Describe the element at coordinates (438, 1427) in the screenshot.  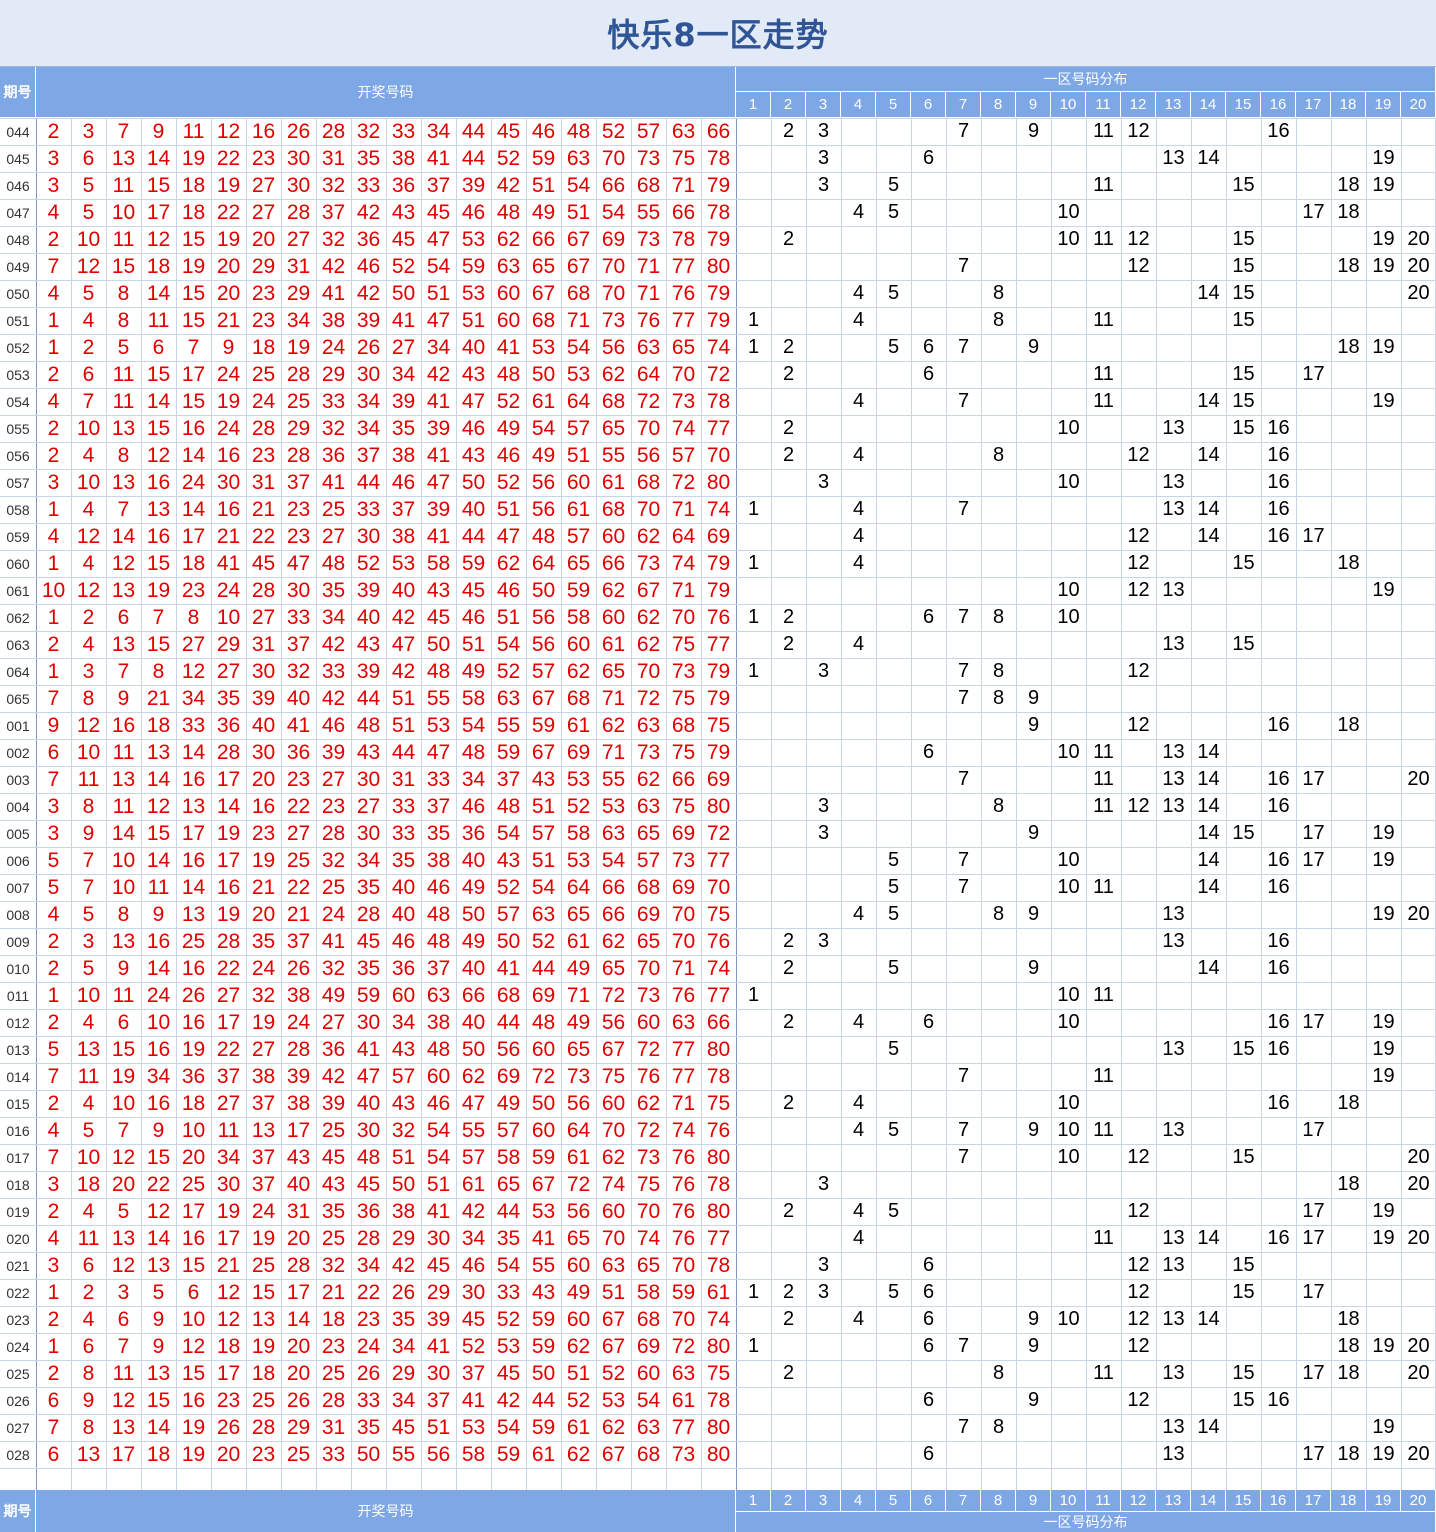
I see `draw-number: 51` at that location.